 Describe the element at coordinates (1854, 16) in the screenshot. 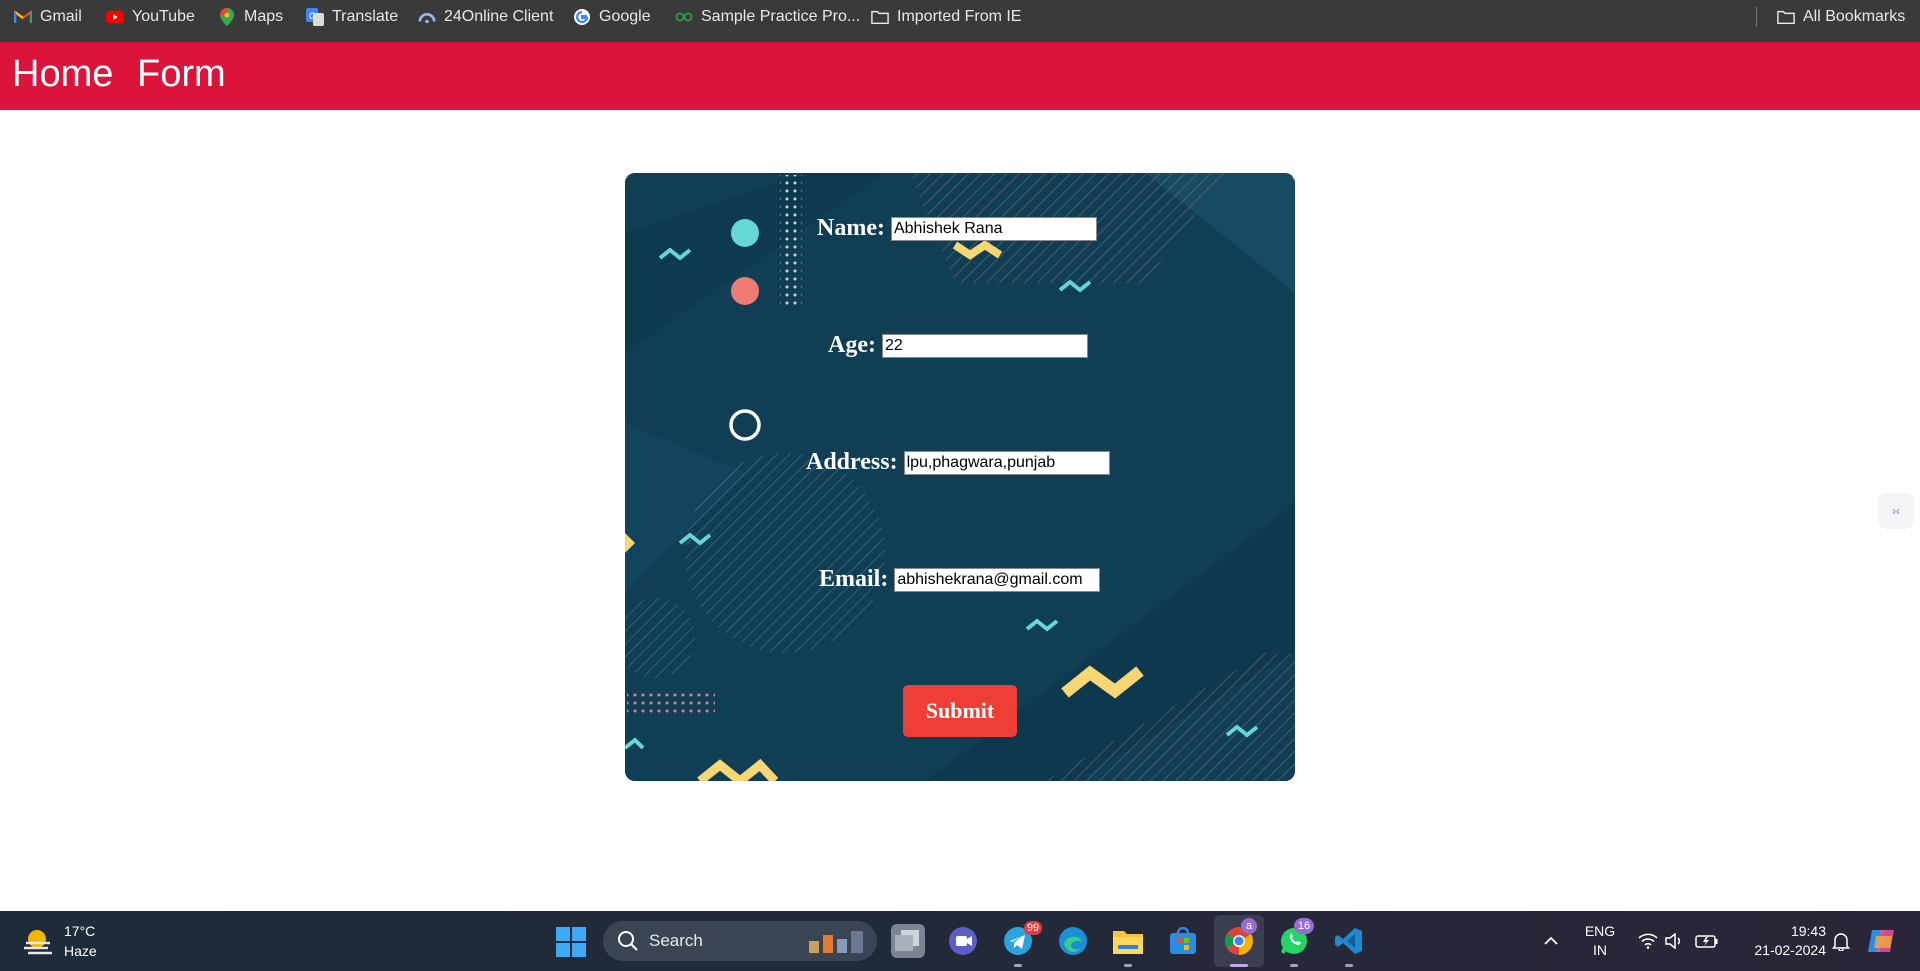

I see `all-bookmarks-label: All Bookmarks` at that location.